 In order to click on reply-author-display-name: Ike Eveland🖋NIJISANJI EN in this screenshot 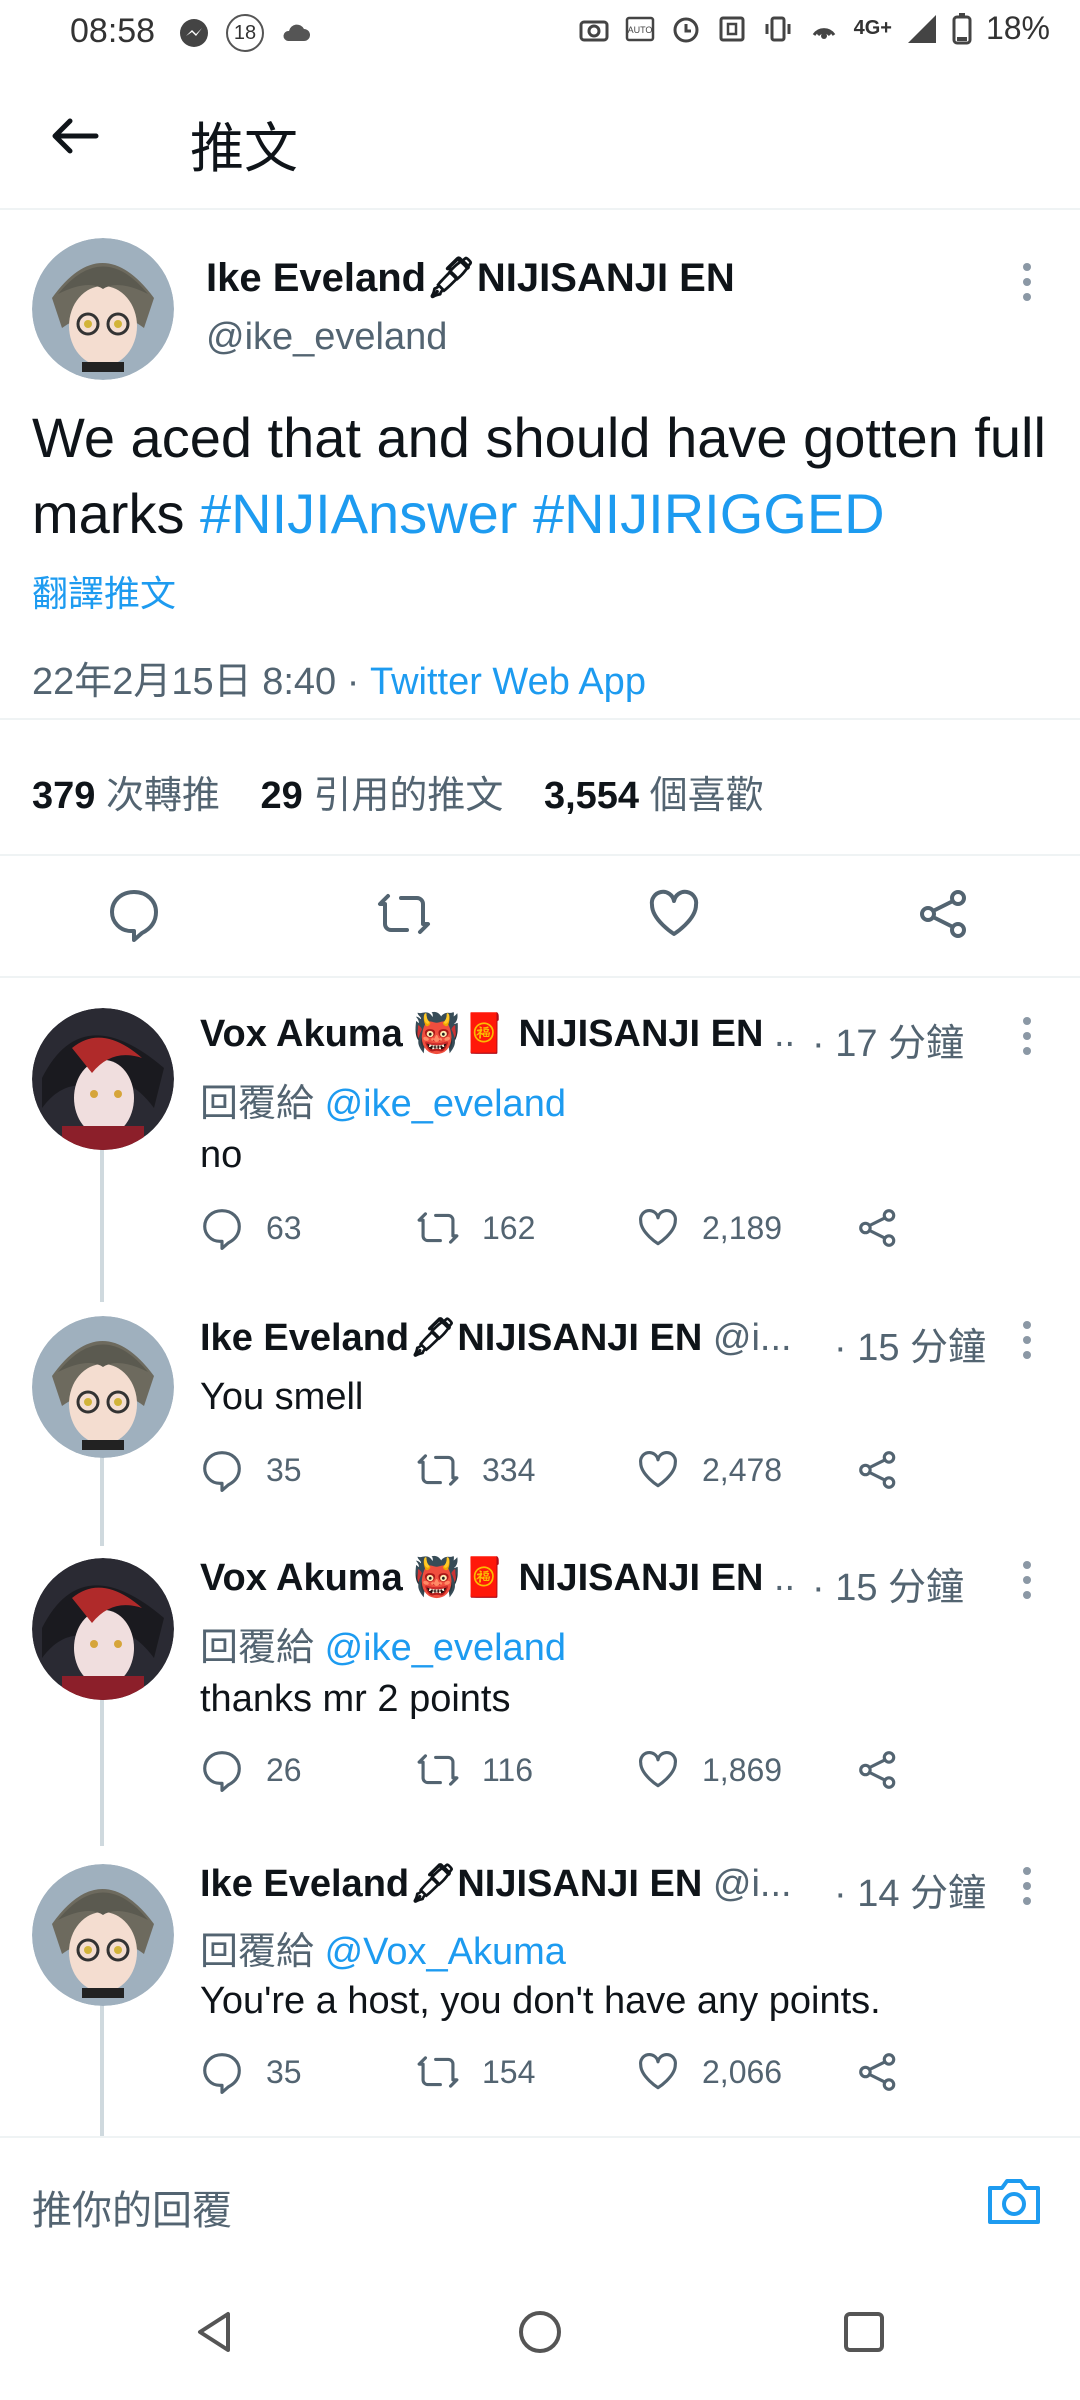, I will do `click(451, 1338)`.